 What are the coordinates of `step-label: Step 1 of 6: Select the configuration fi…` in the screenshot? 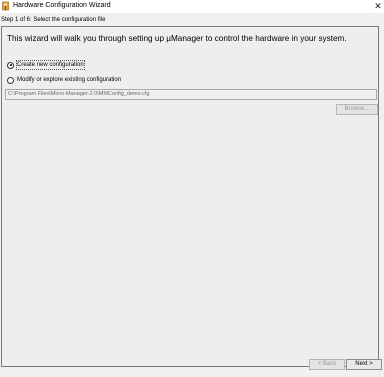 It's located at (53, 20).